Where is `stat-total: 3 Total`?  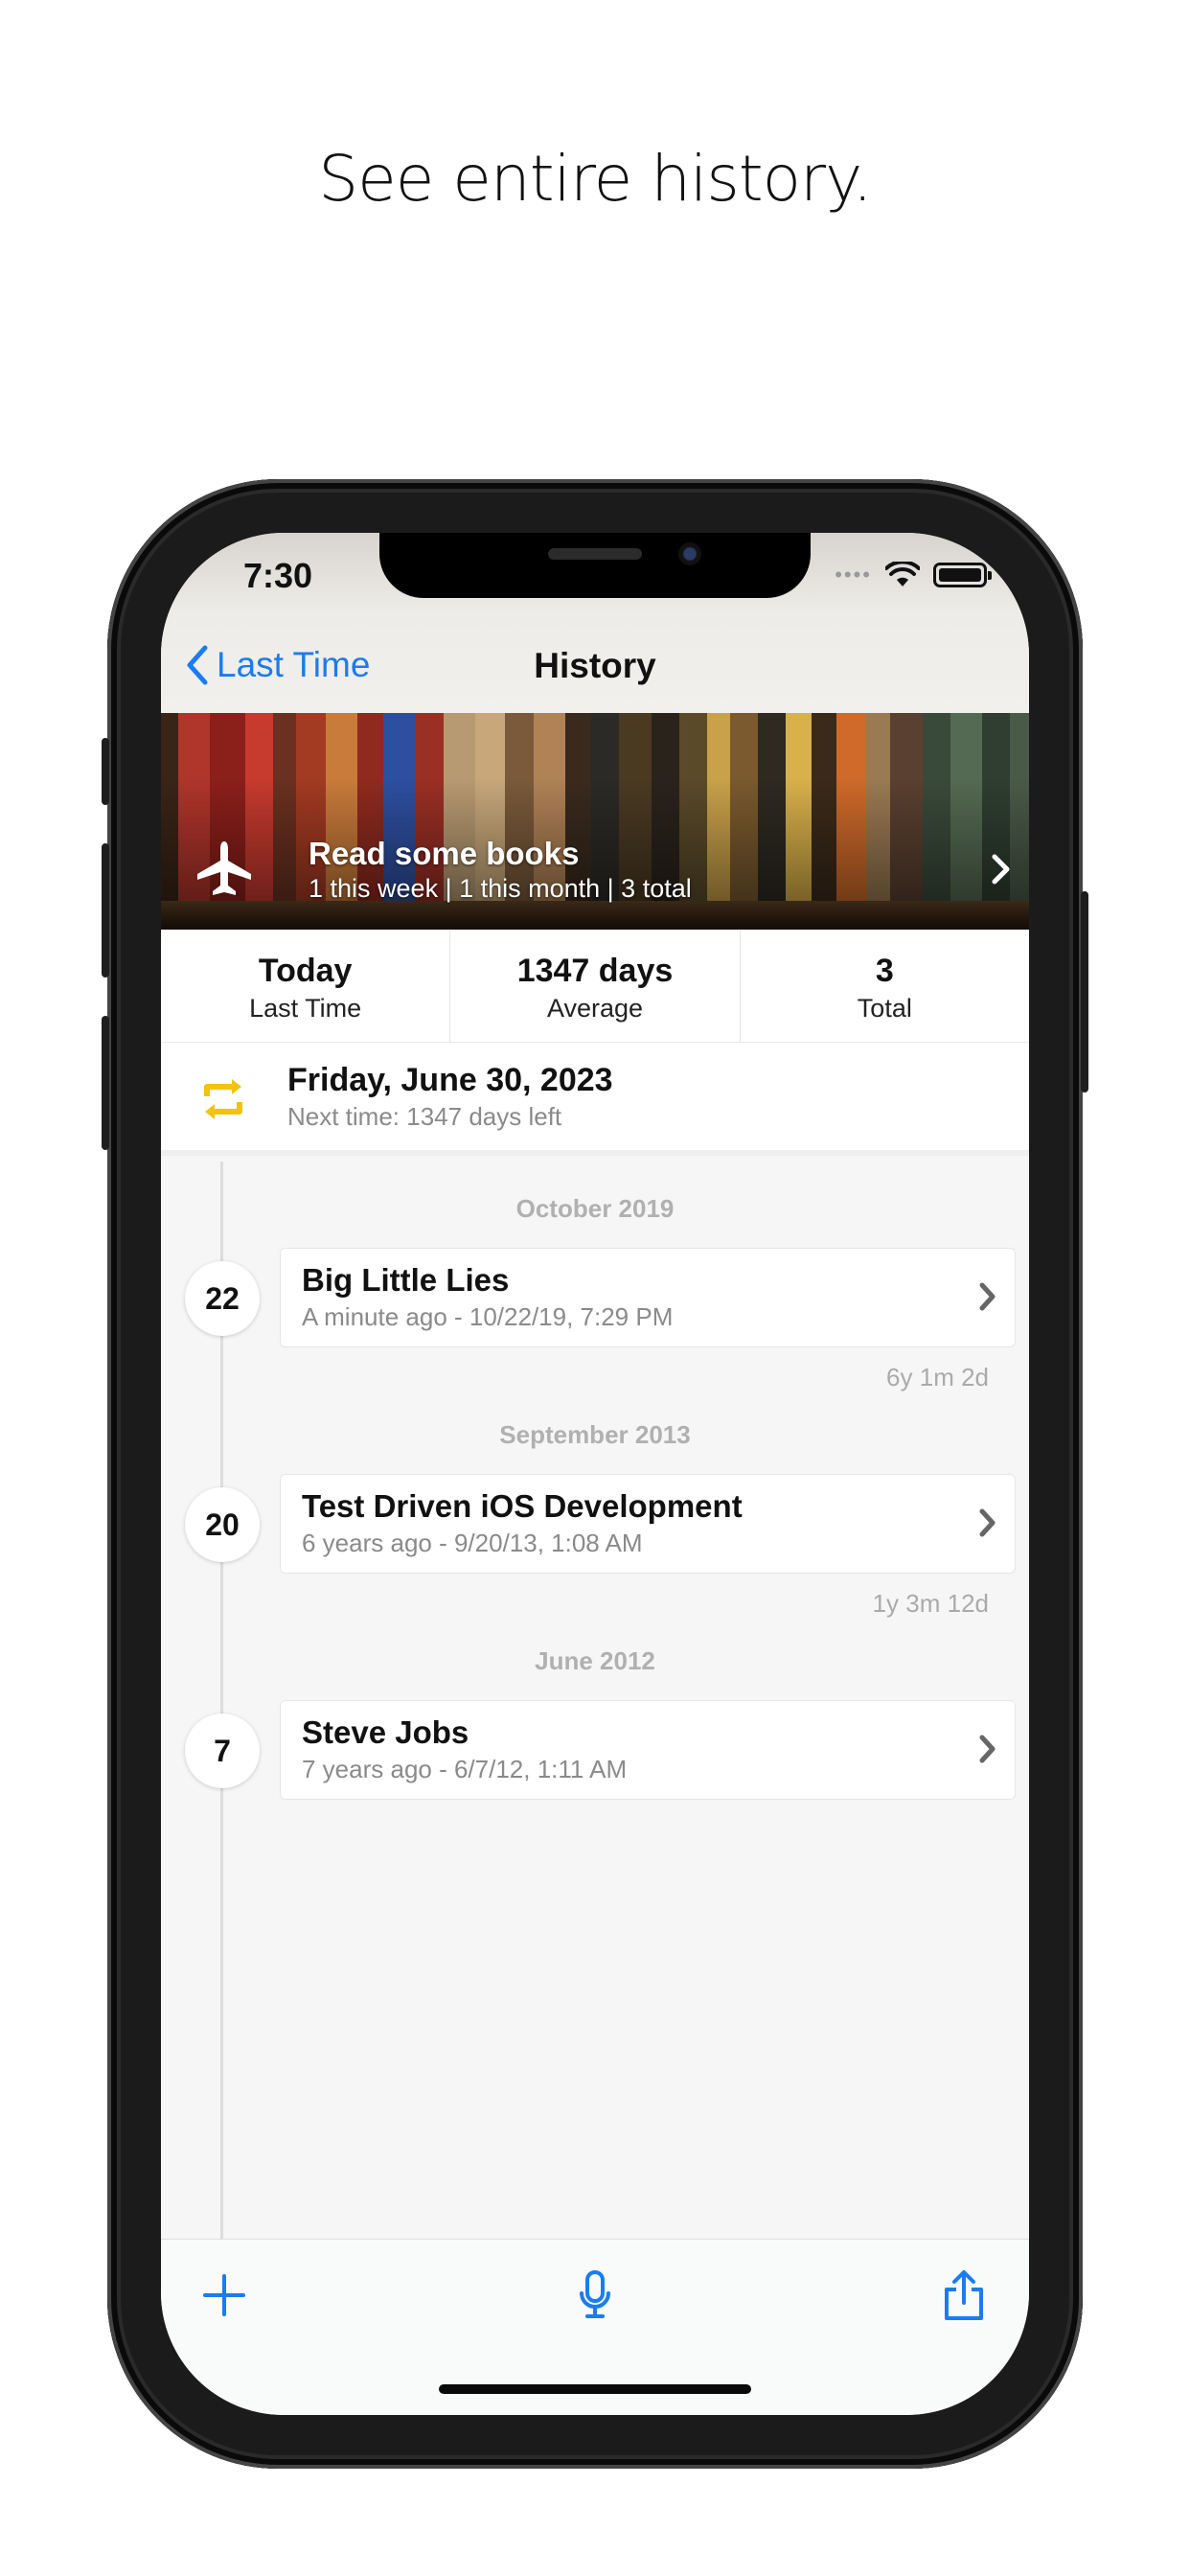 stat-total: 3 Total is located at coordinates (885, 986).